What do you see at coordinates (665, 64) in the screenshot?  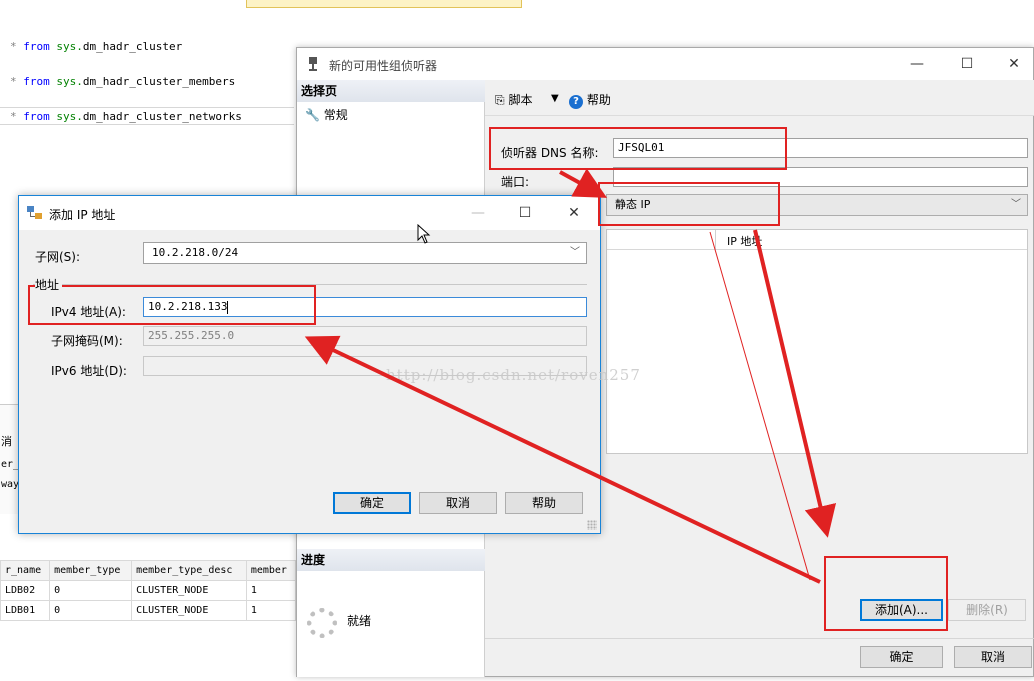 I see `dialog-title-bar: 新的可用性组侦听器 — ☐ ✕` at bounding box center [665, 64].